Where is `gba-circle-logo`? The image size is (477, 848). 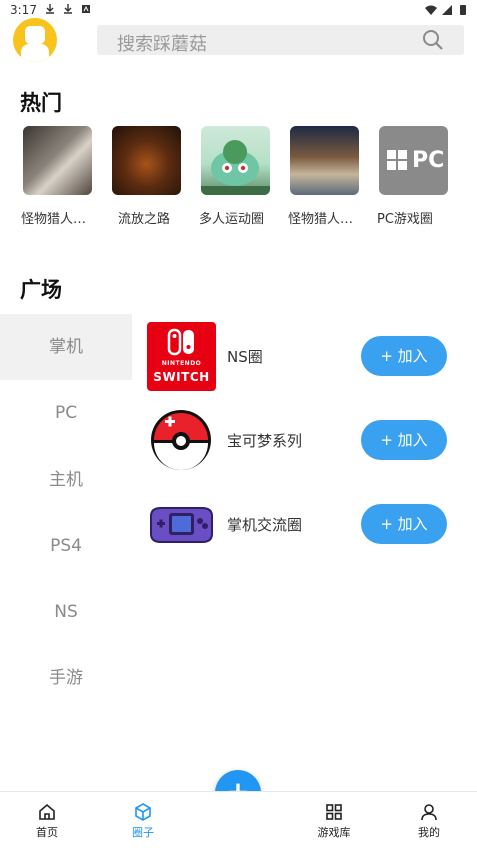
gba-circle-logo is located at coordinates (181, 524).